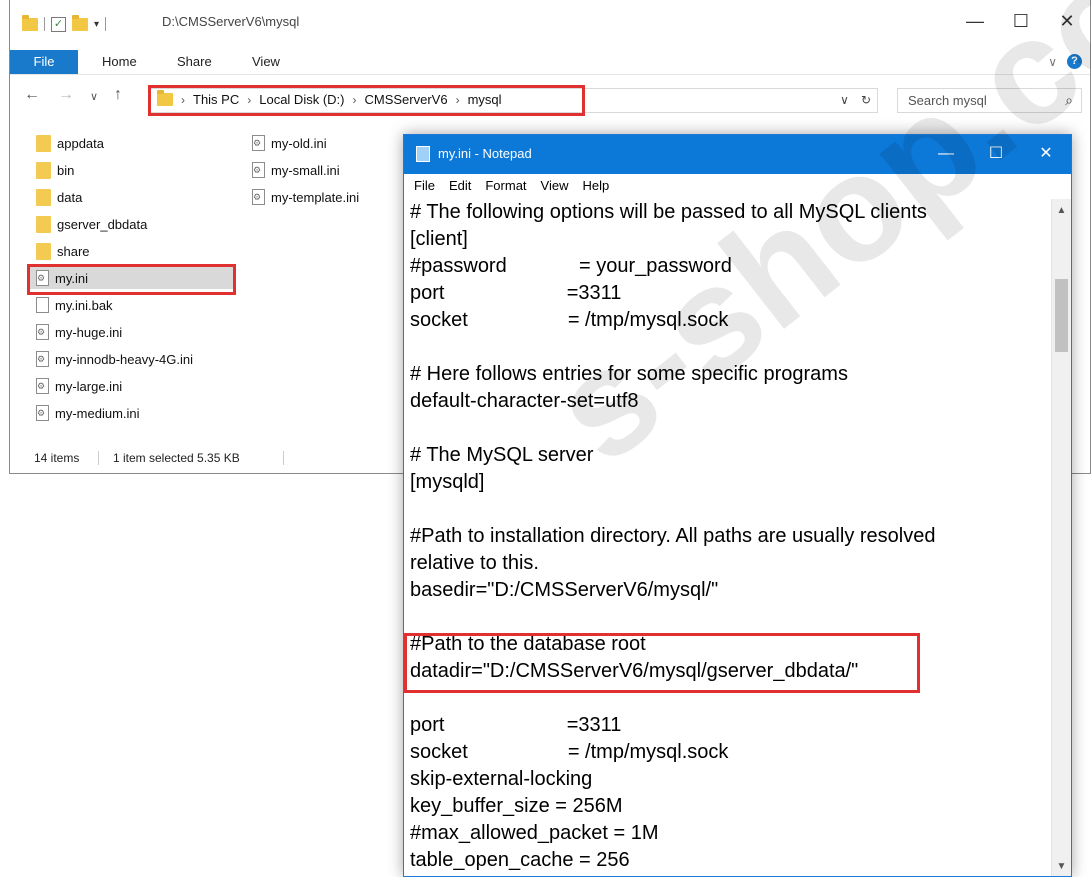 The height and width of the screenshot is (877, 1091). Describe the element at coordinates (516, 806) in the screenshot. I see `text-line: key_buffer_size = 256M` at that location.